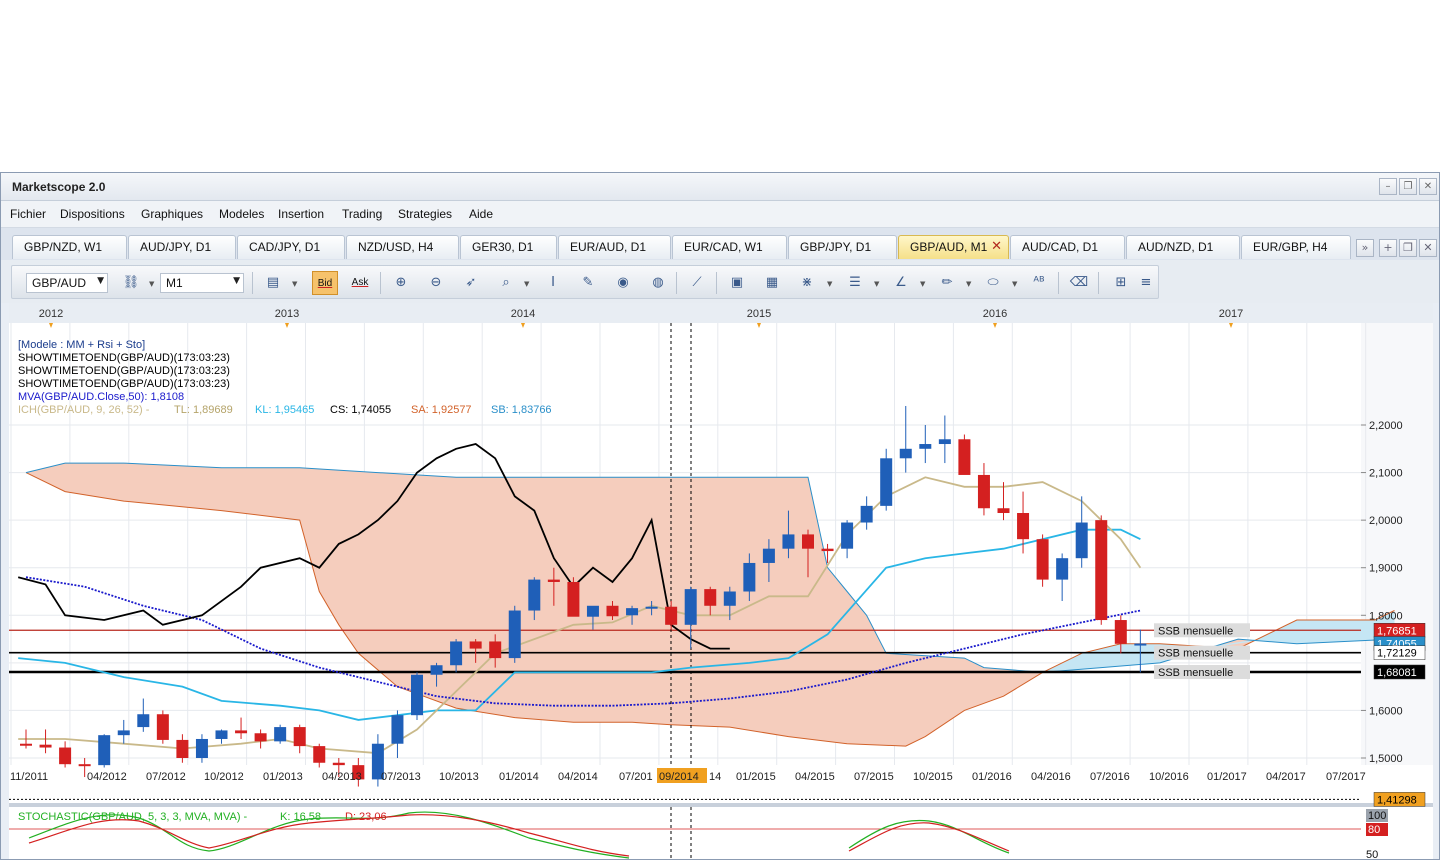 Image resolution: width=1440 pixels, height=860 pixels. I want to click on chart-type-icon: ▤, so click(273, 283).